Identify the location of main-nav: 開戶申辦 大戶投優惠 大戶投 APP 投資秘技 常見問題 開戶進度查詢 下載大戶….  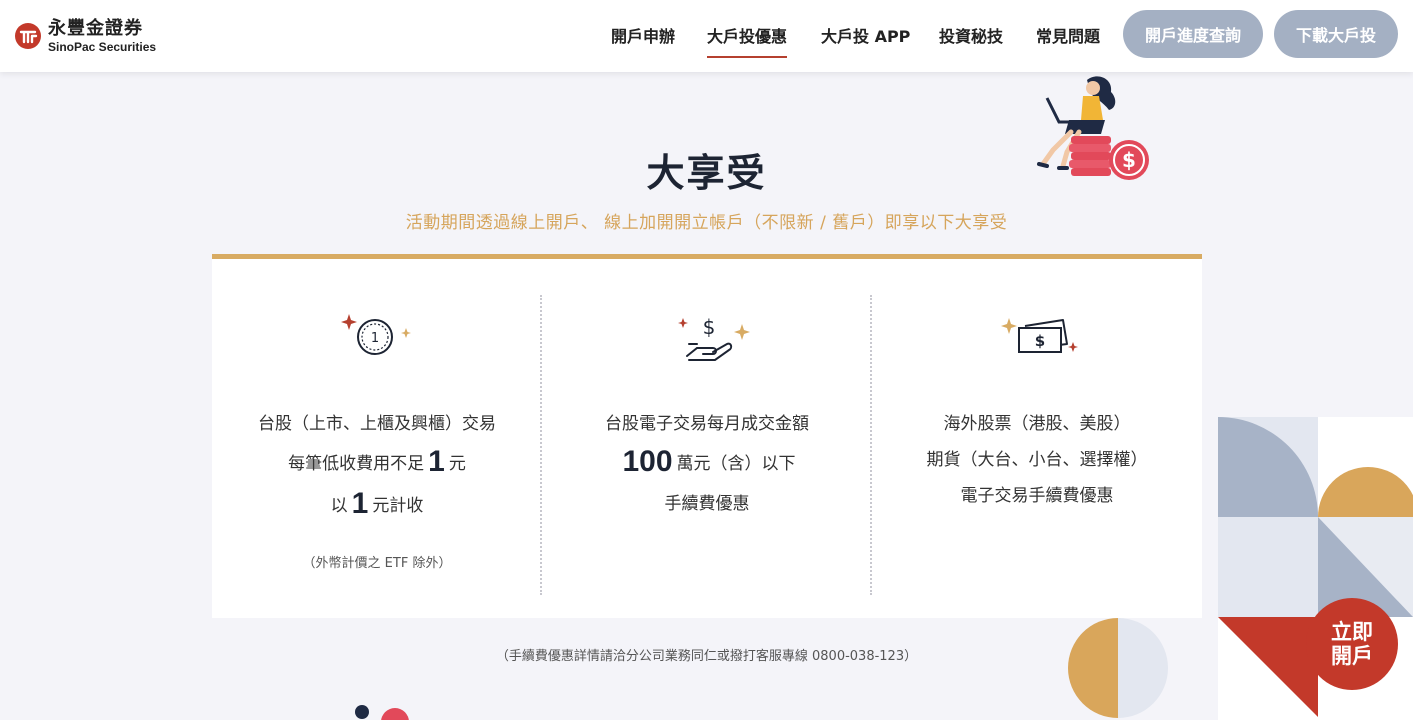
(706, 36).